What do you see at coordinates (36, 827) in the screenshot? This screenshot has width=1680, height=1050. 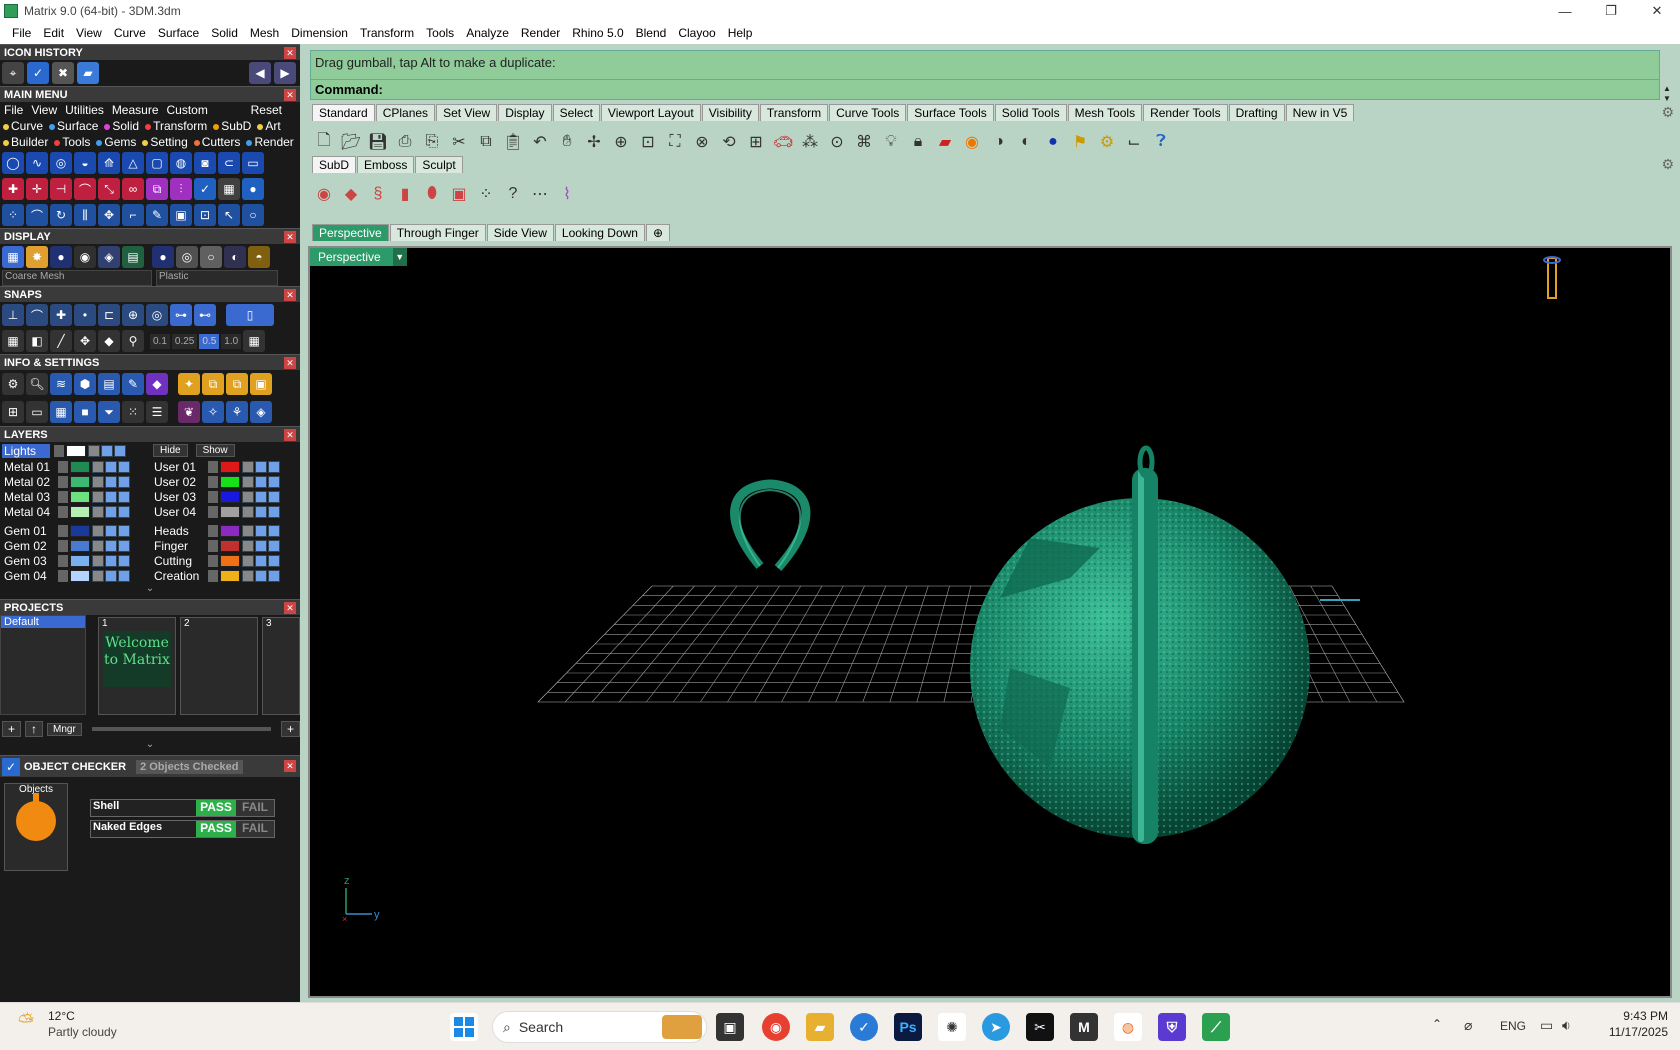 I see `checker-objects-box: Objects` at bounding box center [36, 827].